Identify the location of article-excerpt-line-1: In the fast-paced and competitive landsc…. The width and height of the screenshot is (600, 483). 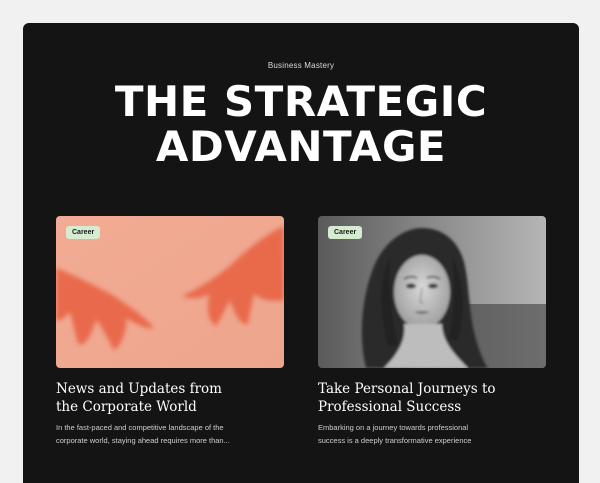
(140, 427).